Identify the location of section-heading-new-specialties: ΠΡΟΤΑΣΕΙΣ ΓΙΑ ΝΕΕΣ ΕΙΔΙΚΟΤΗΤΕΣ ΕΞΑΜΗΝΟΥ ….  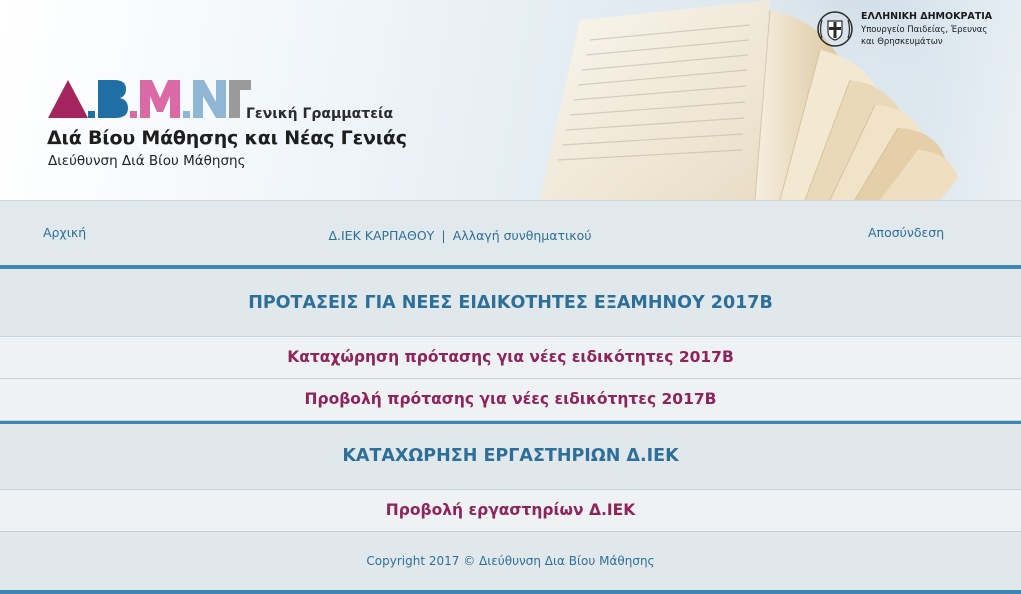
(510, 303).